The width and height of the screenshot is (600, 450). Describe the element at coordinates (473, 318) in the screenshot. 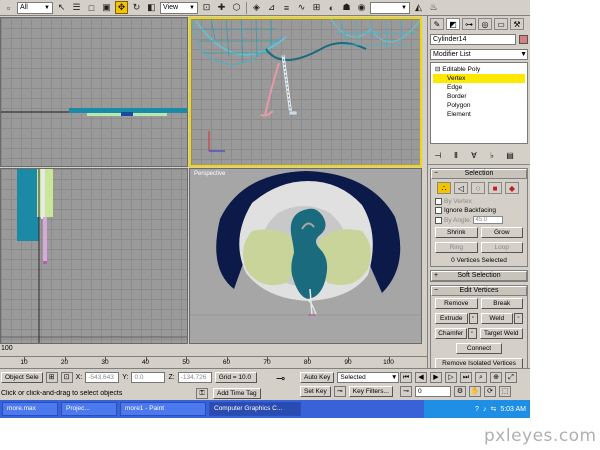

I see `extrude-settings-icon: ▫` at that location.